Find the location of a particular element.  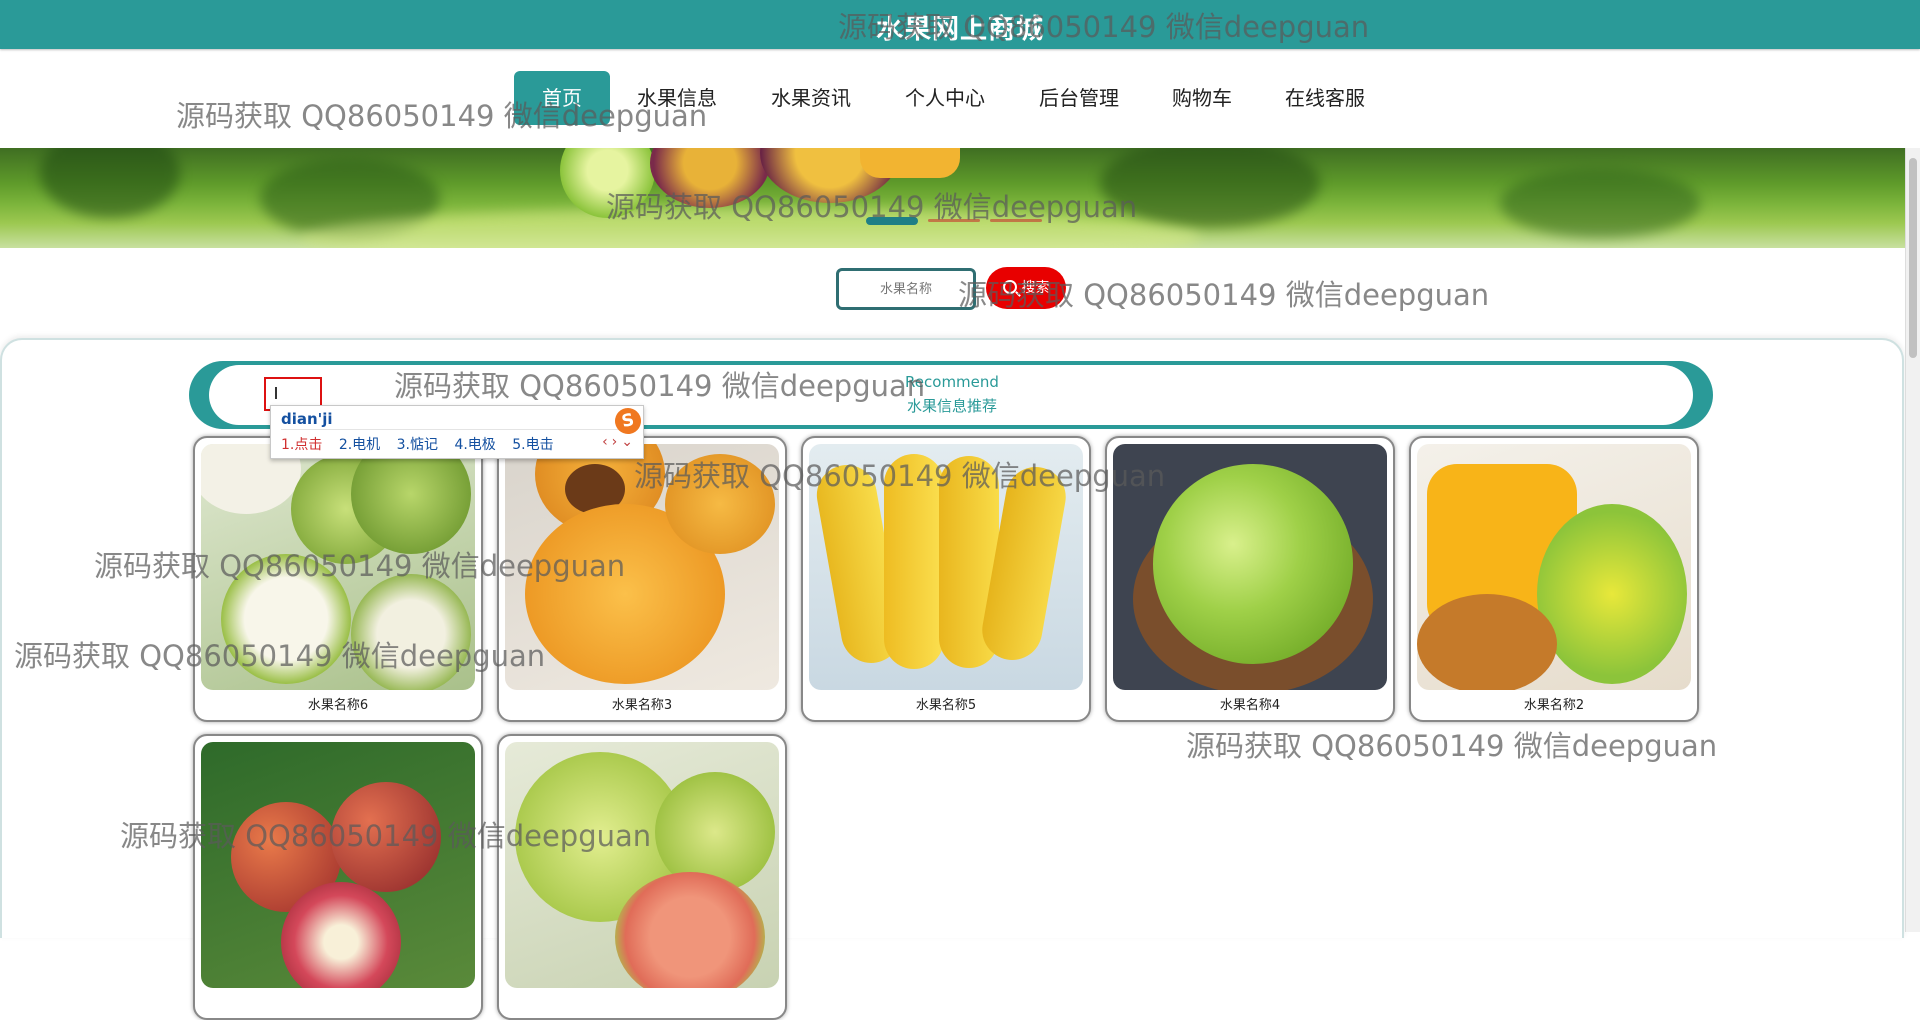

search-button: 搜索 is located at coordinates (1026, 288).